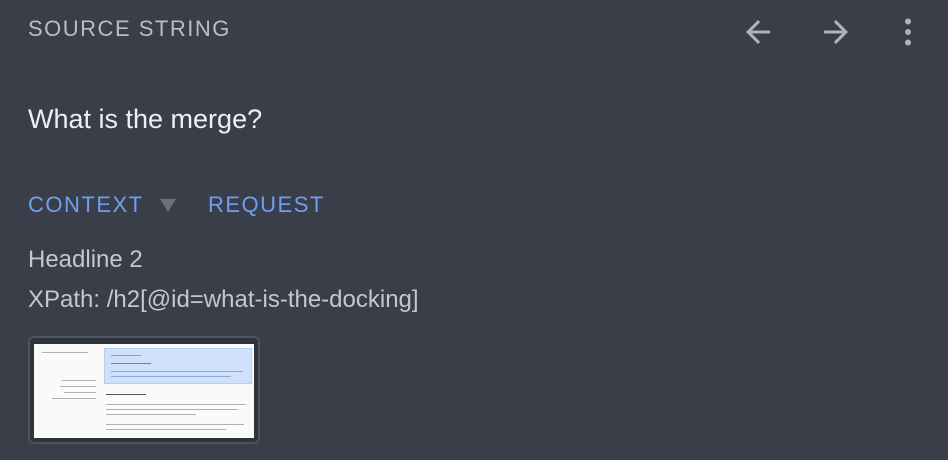  I want to click on tab-request: REQUEST, so click(266, 205).